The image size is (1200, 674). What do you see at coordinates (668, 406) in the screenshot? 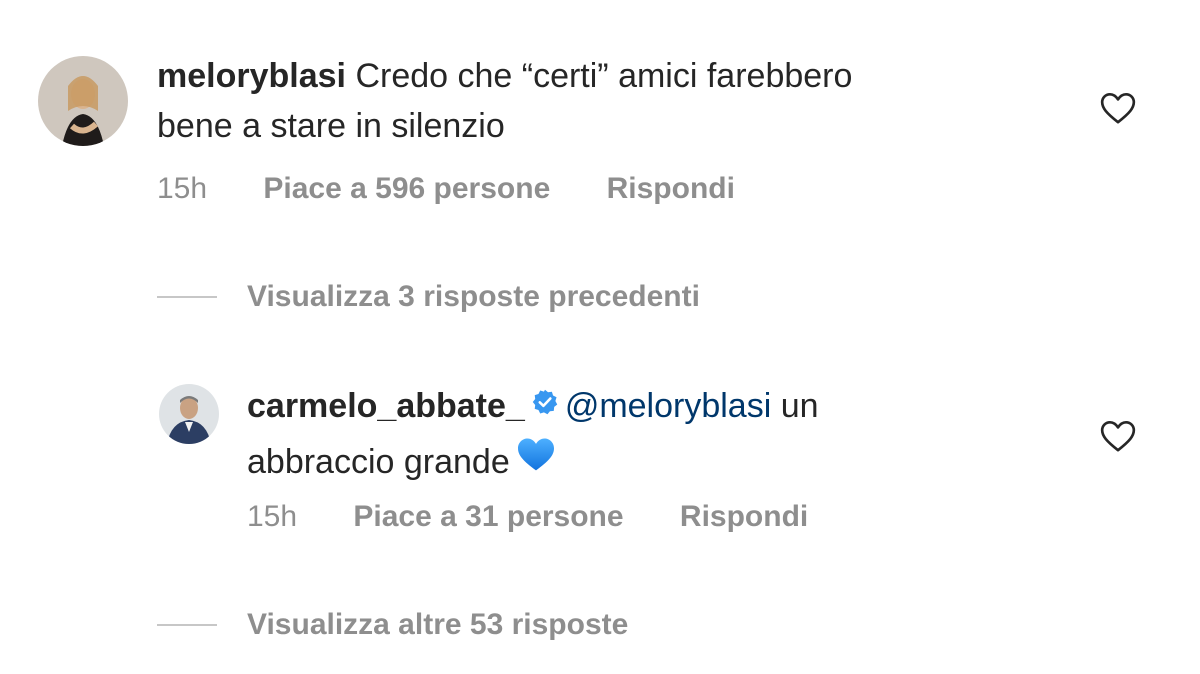
I see `mention-link: @meloryblasi` at bounding box center [668, 406].